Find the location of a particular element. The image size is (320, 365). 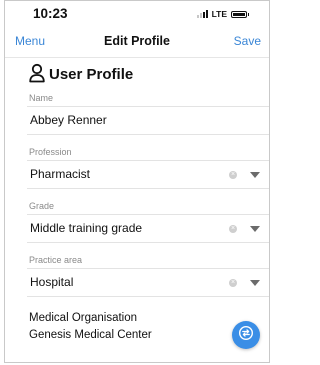

battery-icon is located at coordinates (240, 14).